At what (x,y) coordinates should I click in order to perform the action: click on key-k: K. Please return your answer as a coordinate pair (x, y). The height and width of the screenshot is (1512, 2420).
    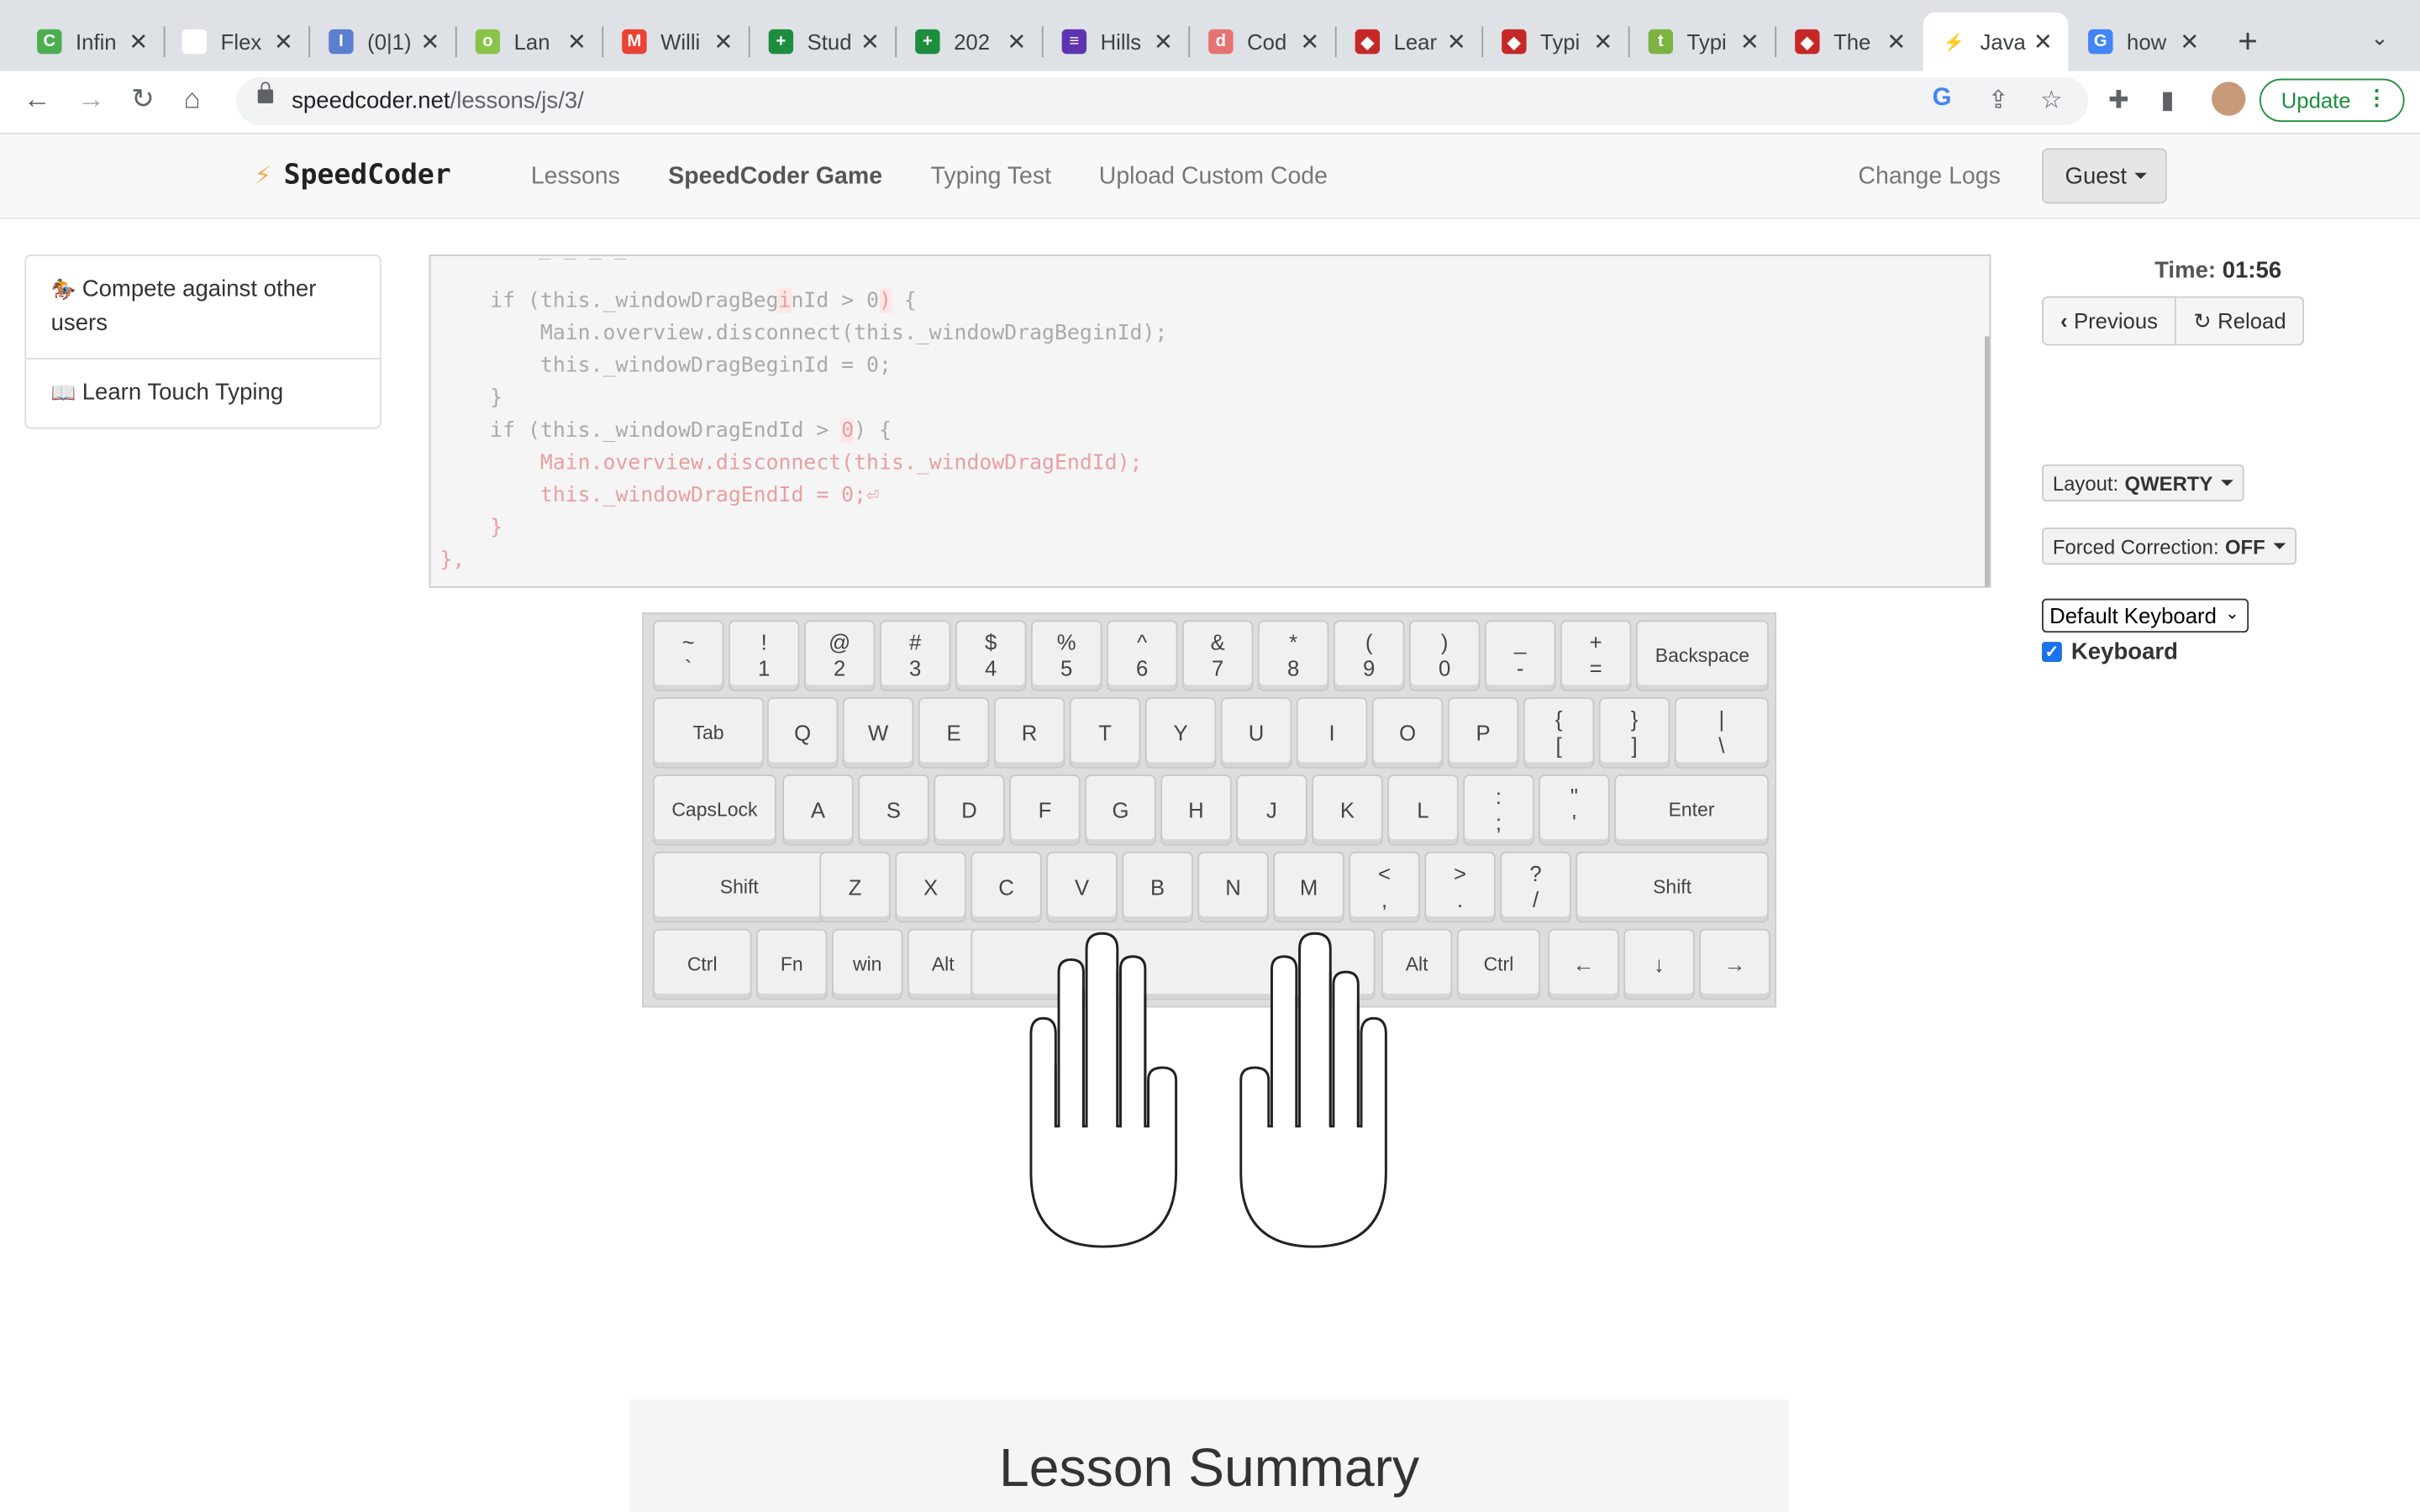
    Looking at the image, I should click on (1347, 810).